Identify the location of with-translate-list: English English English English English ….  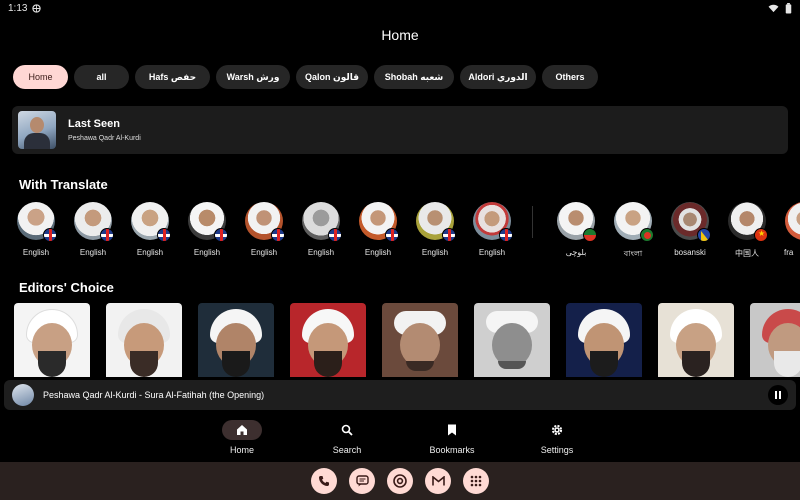
(408, 232).